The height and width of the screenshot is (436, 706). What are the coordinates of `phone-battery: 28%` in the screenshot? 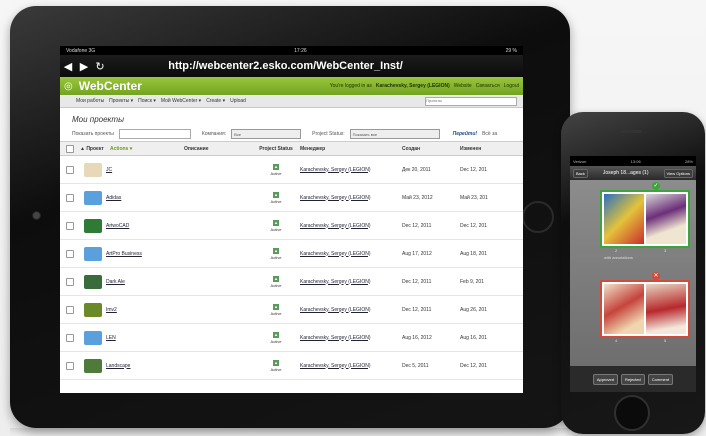 It's located at (688, 161).